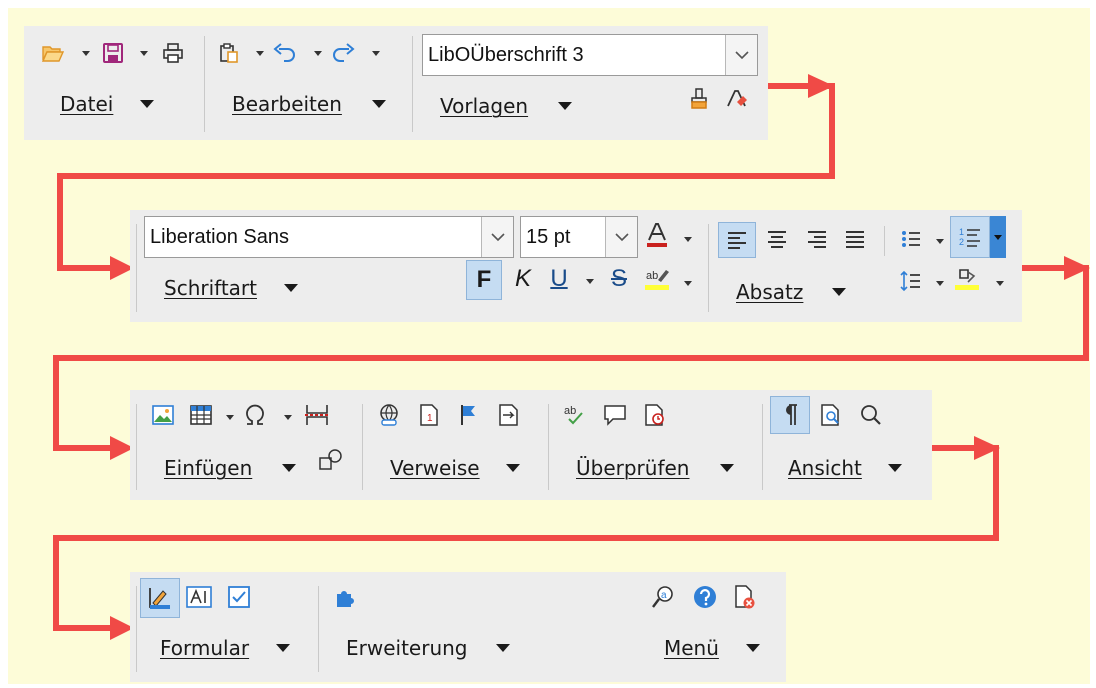 The image size is (1096, 688). Describe the element at coordinates (283, 648) in the screenshot. I see `menu-formular-arrow` at that location.